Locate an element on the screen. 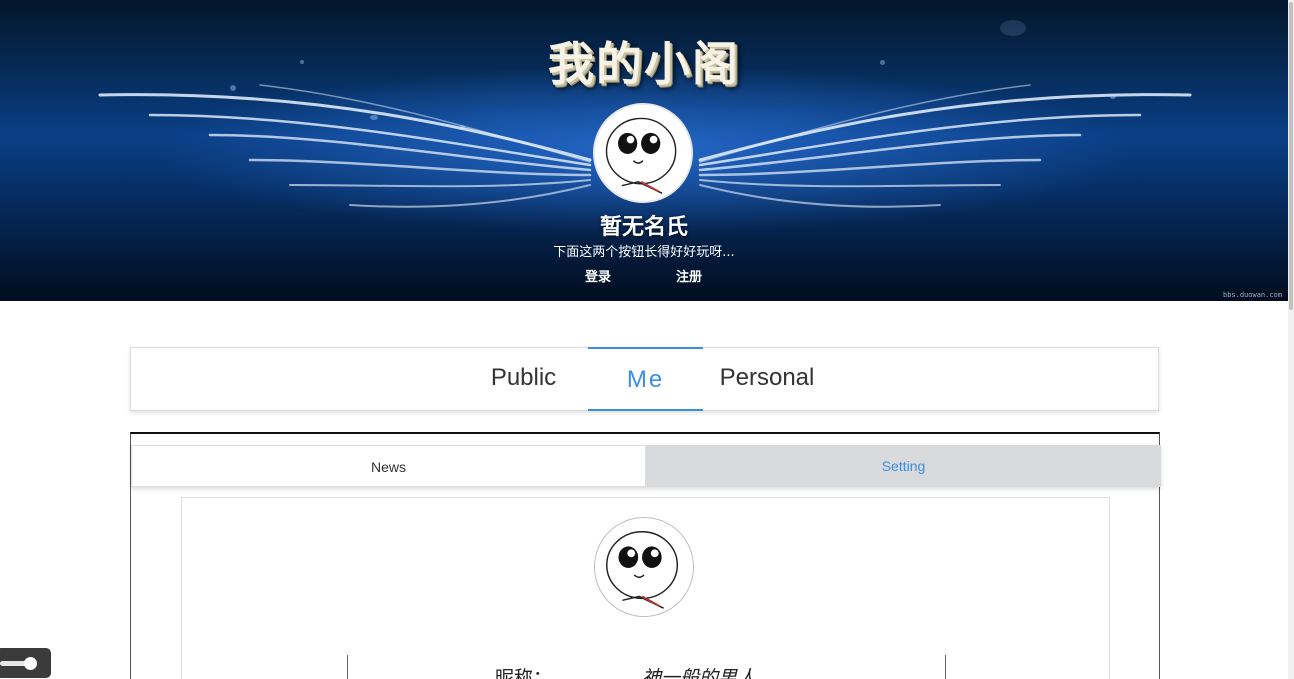 This screenshot has width=1294, height=679. nickname-label: 昵称： is located at coordinates (524, 673).